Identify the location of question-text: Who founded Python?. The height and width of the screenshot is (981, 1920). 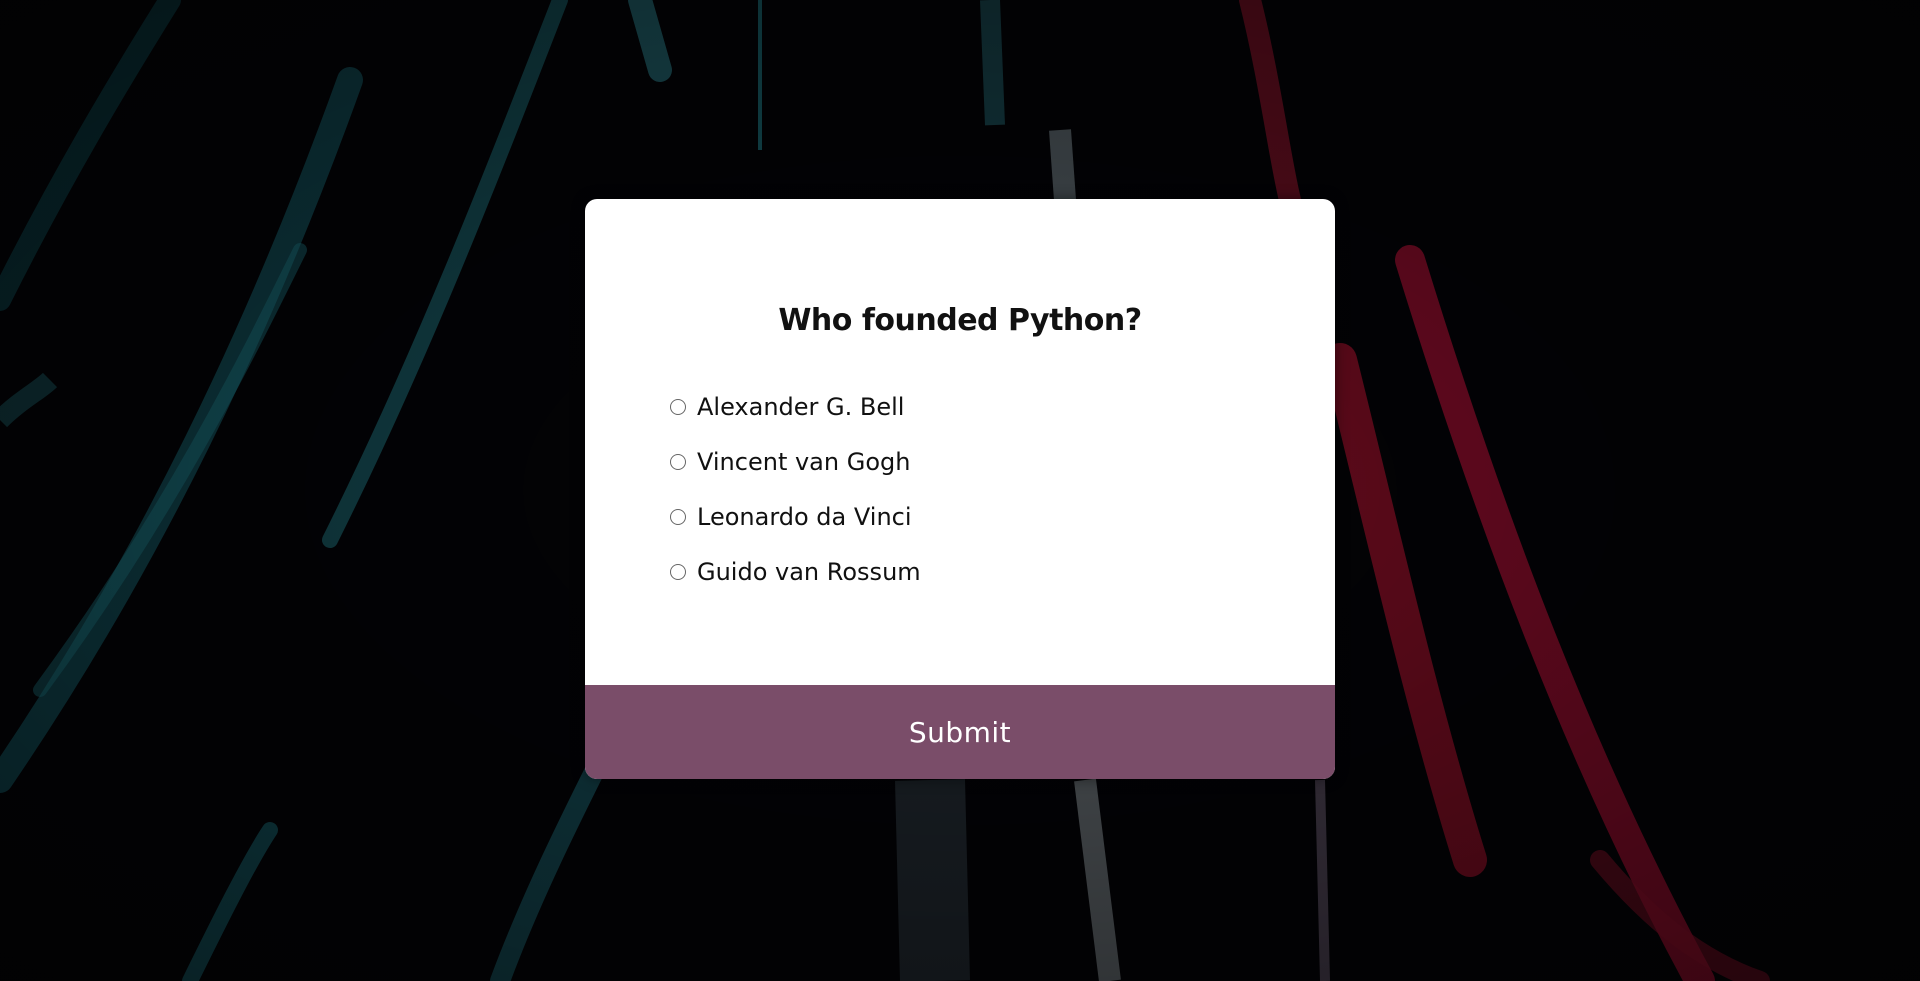
(960, 320).